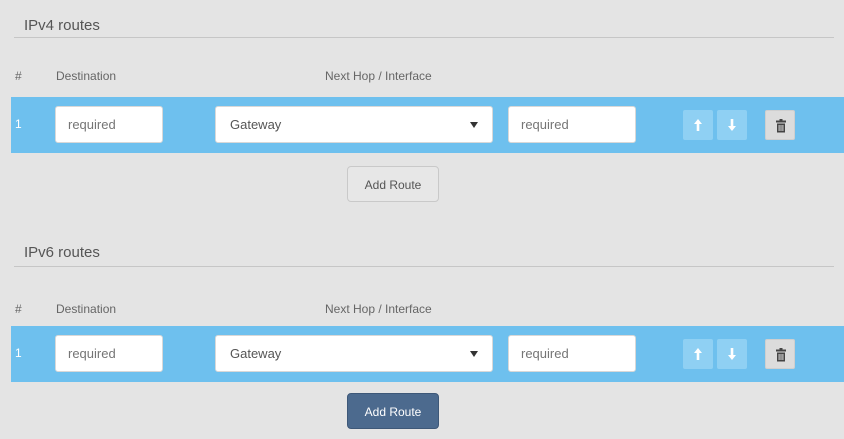 The height and width of the screenshot is (439, 844). What do you see at coordinates (18, 309) in the screenshot?
I see `ipv6-col-header-num: #` at bounding box center [18, 309].